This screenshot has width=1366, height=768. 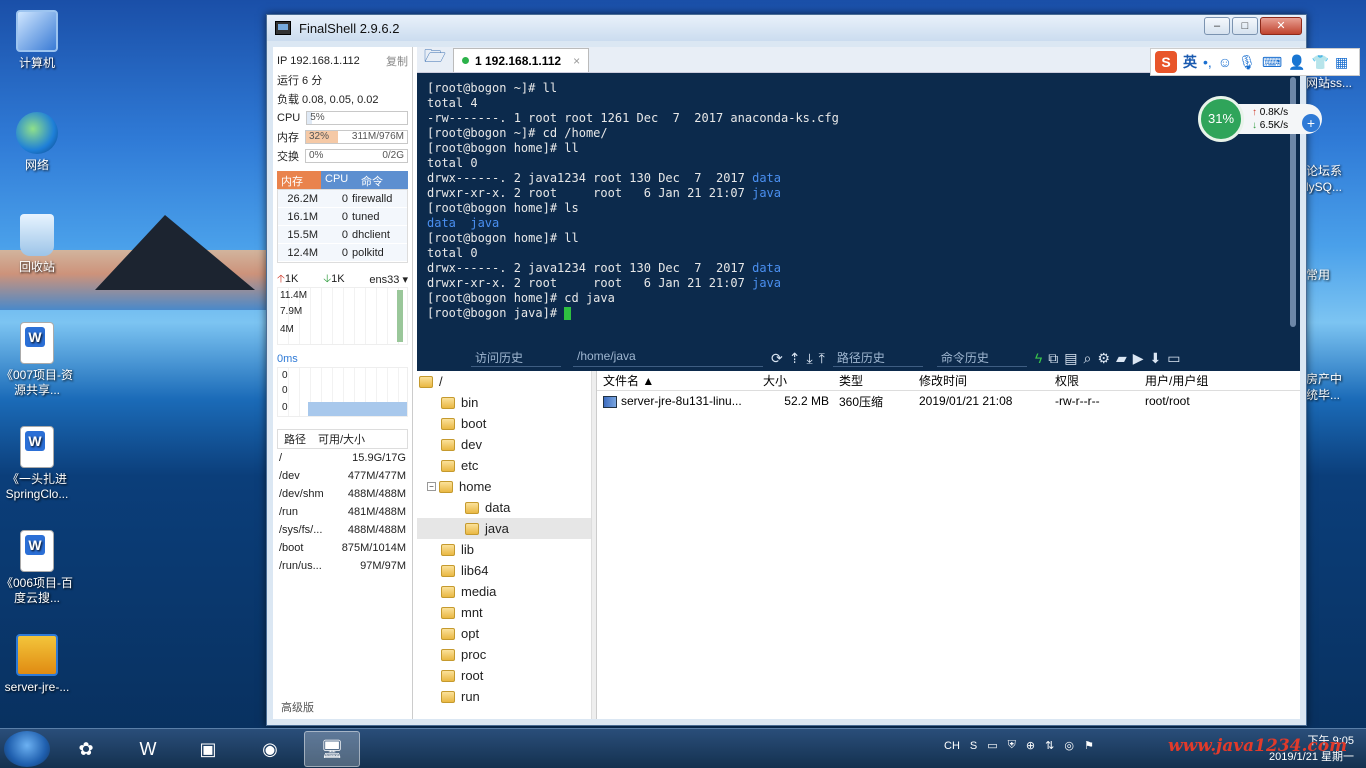 What do you see at coordinates (332, 749) in the screenshot?
I see `taskbar-app-finalshell: 🖥` at bounding box center [332, 749].